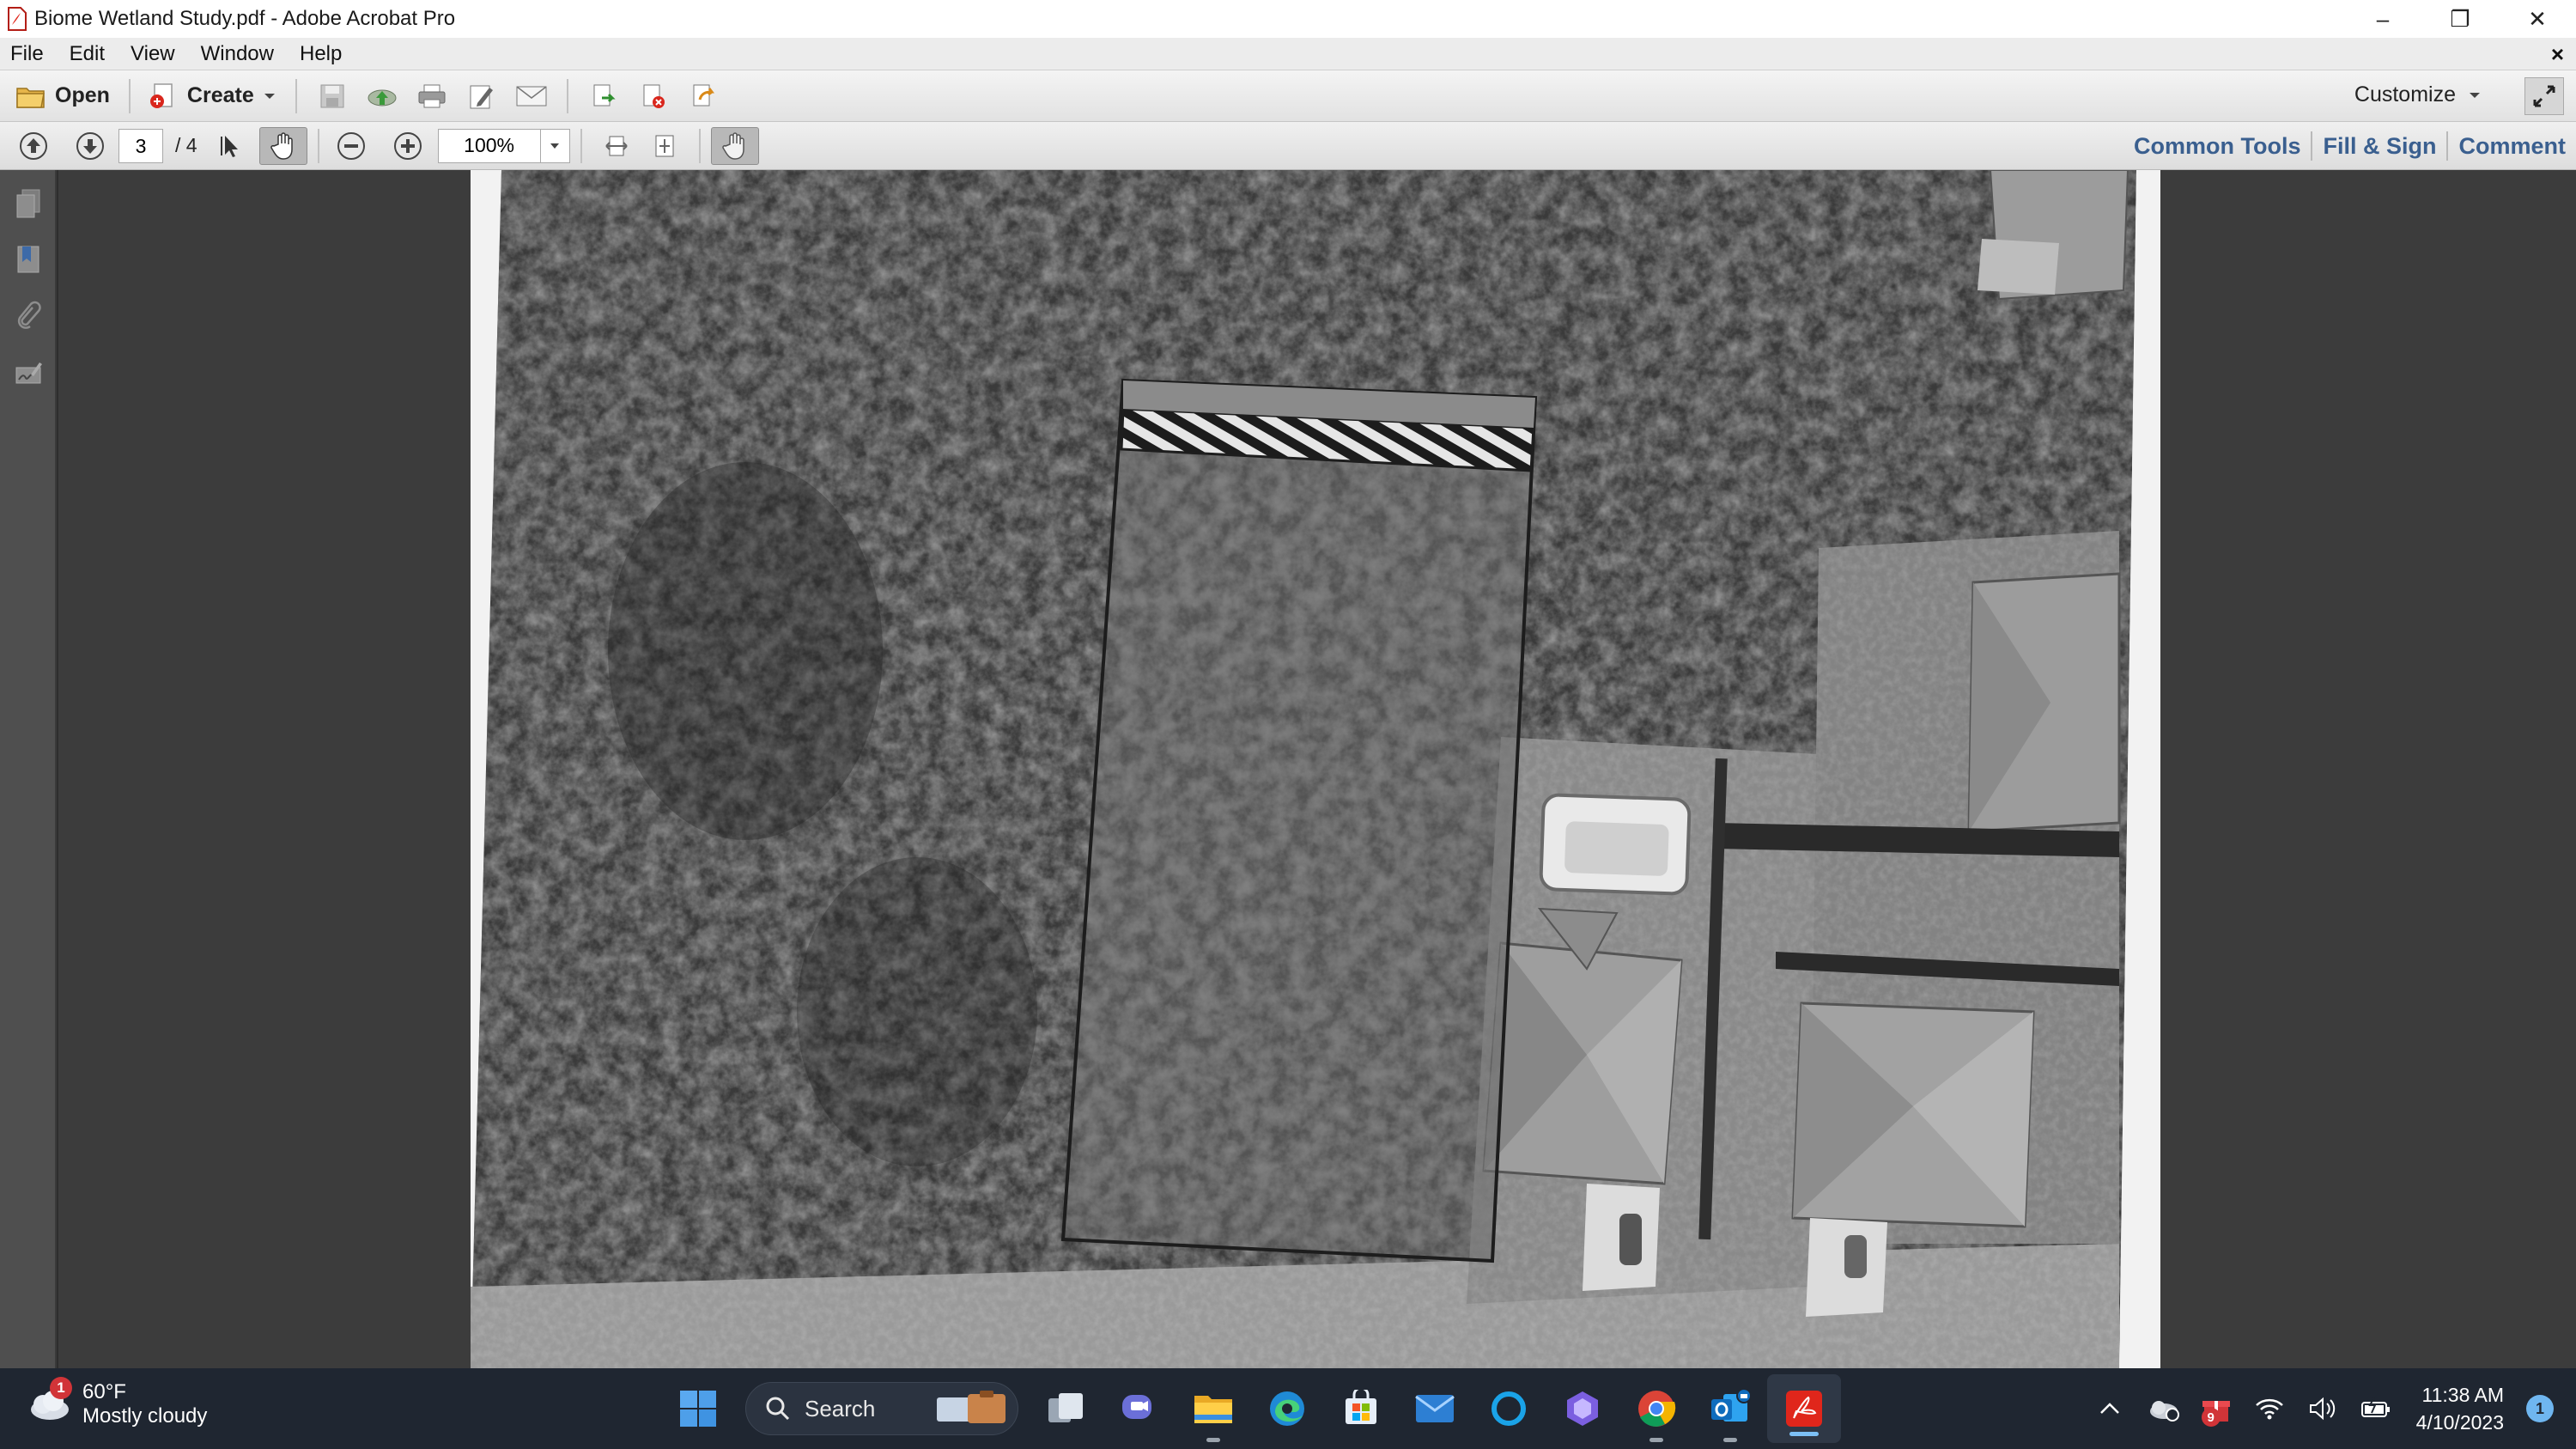 The width and height of the screenshot is (2576, 1449). What do you see at coordinates (2217, 146) in the screenshot?
I see `common-tools-link: Common Tools` at bounding box center [2217, 146].